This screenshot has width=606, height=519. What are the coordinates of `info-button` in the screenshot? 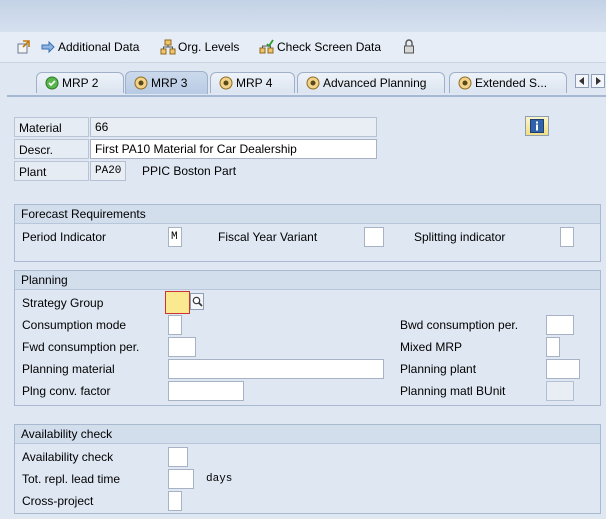 It's located at (537, 126).